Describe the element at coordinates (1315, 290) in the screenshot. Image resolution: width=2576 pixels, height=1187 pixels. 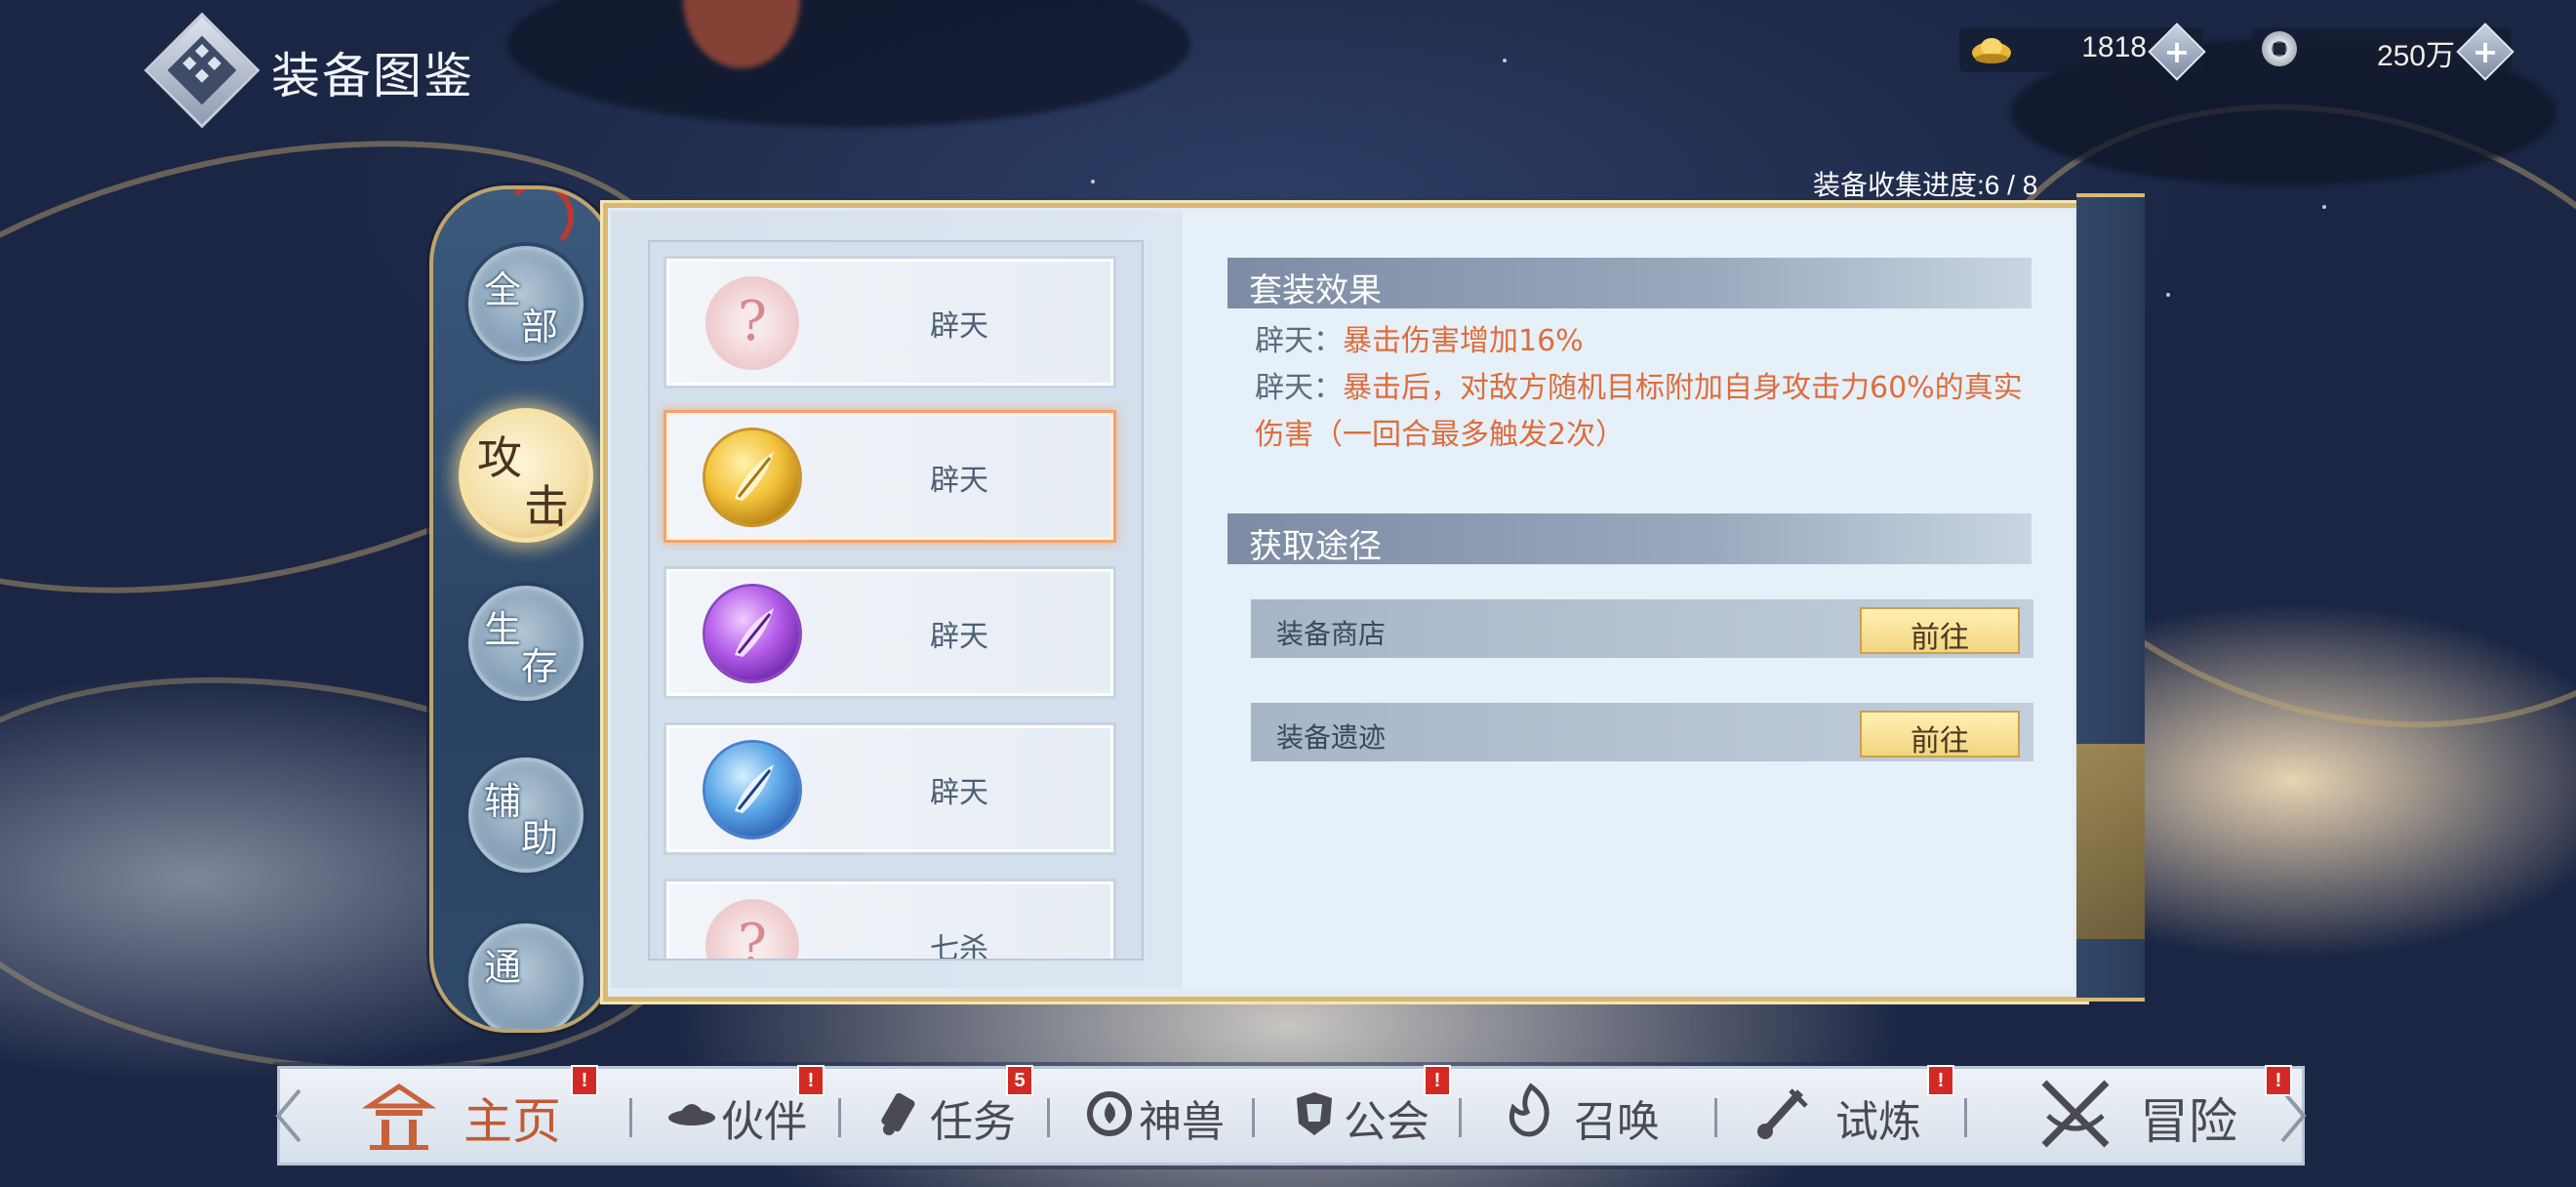
I see `set-effect-heading: 套装效果` at that location.